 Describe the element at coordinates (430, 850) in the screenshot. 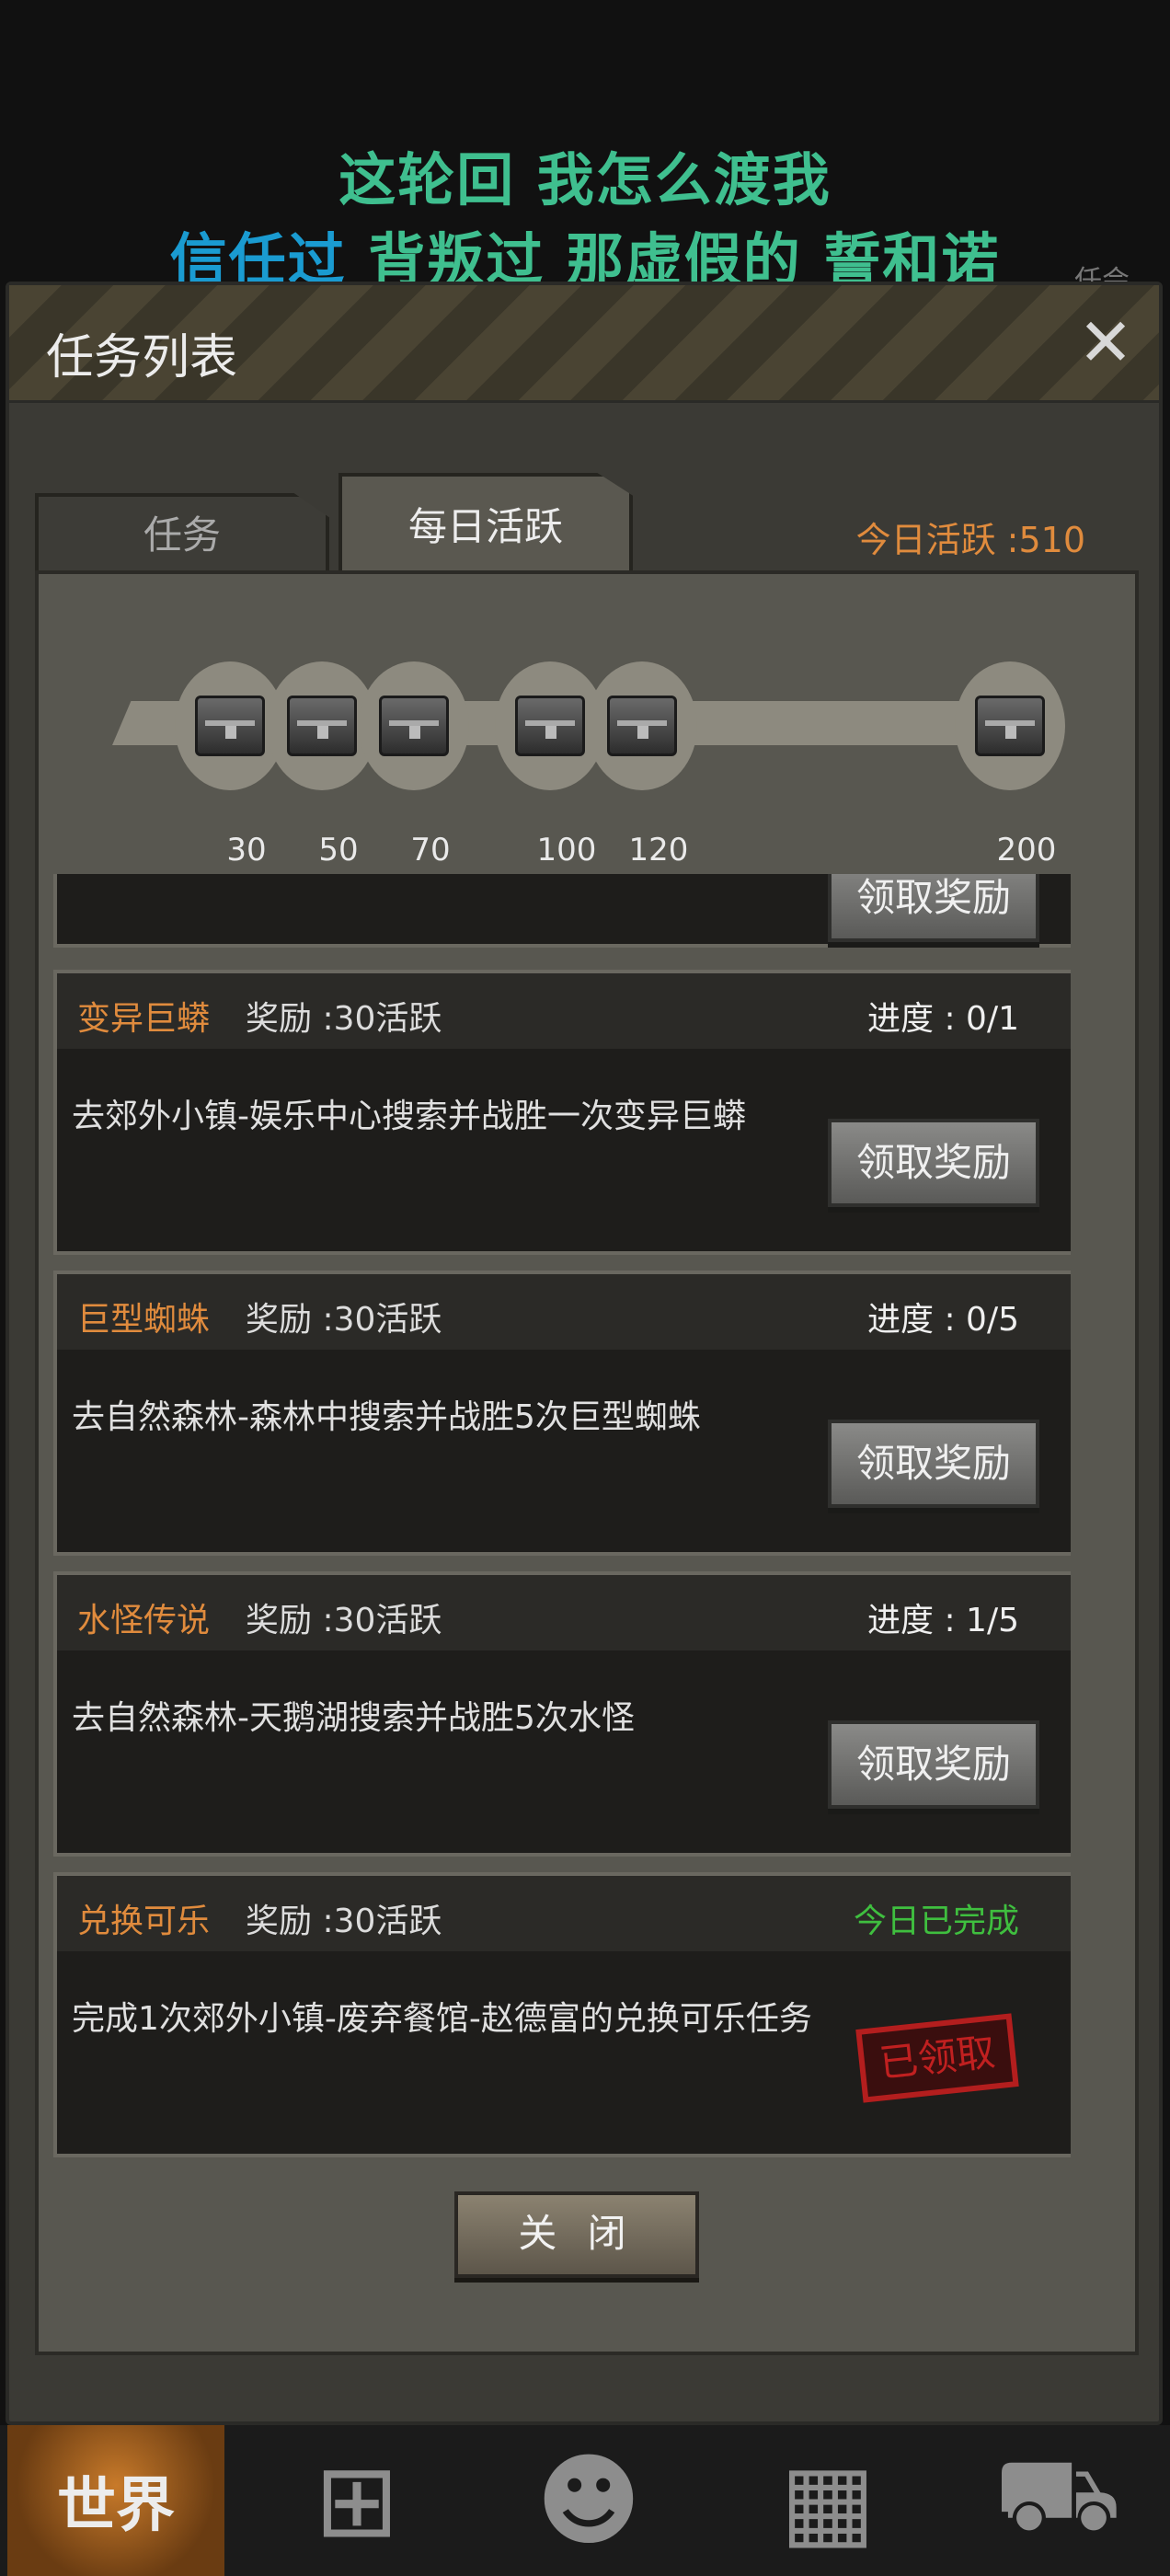

I see `milestone-label: 70` at that location.